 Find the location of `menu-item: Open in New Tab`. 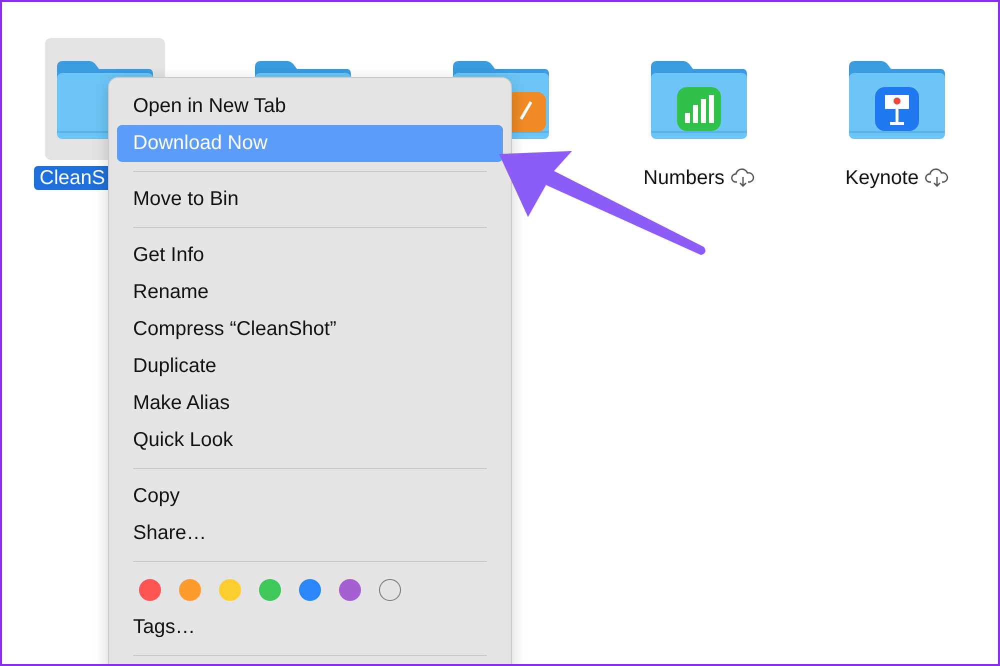

menu-item: Open in New Tab is located at coordinates (310, 106).